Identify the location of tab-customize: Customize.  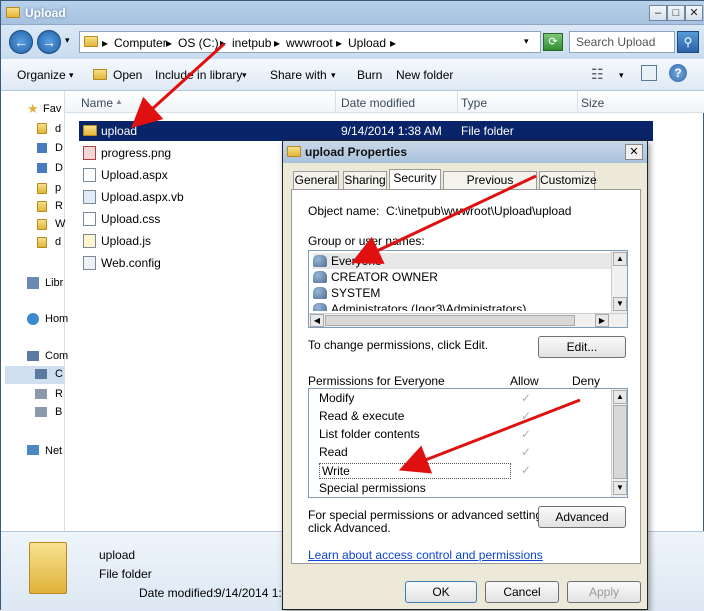
(568, 180).